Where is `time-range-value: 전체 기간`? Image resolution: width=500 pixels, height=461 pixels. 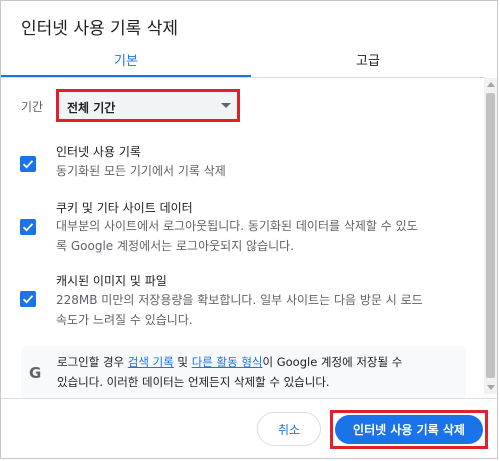 time-range-value: 전체 기간 is located at coordinates (91, 108).